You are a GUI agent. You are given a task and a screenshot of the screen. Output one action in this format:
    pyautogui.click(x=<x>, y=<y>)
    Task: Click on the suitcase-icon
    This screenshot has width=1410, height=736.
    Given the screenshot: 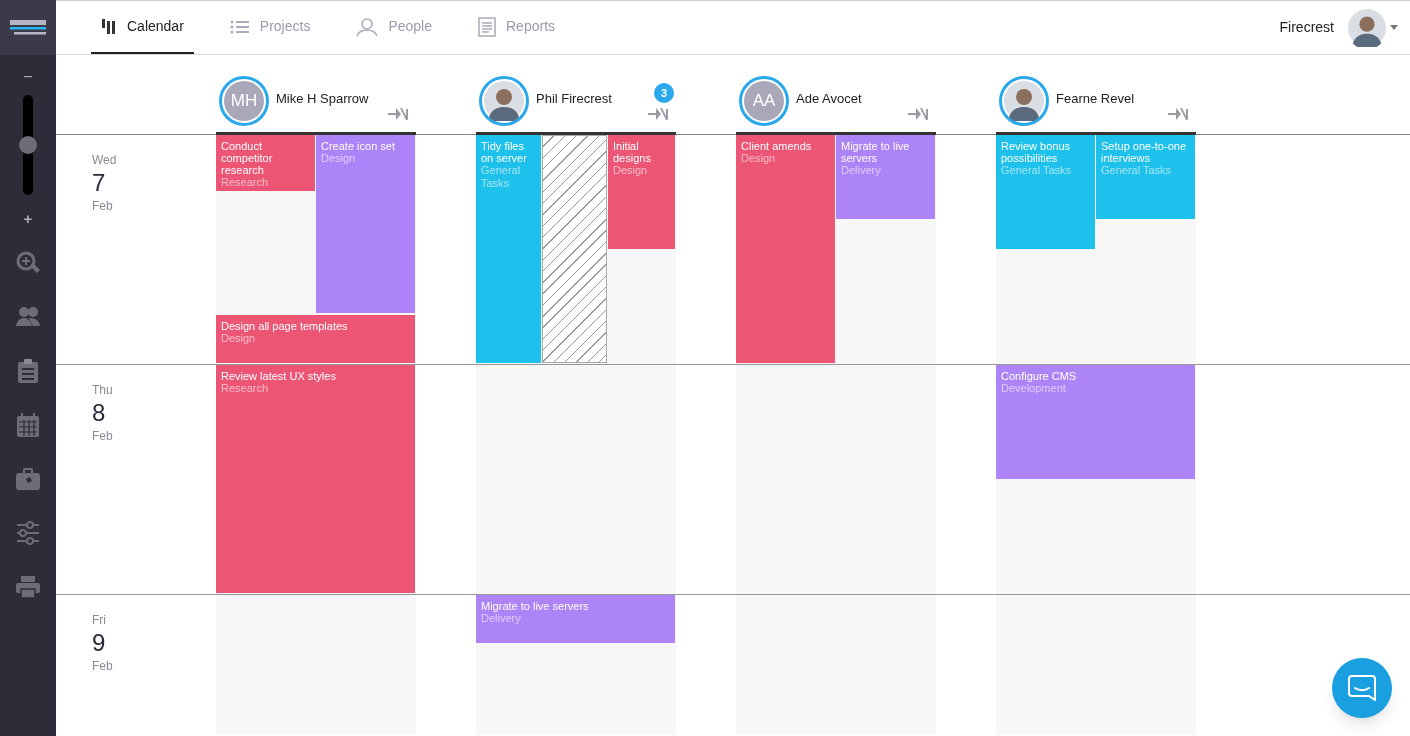 What is the action you would take?
    pyautogui.click(x=28, y=479)
    